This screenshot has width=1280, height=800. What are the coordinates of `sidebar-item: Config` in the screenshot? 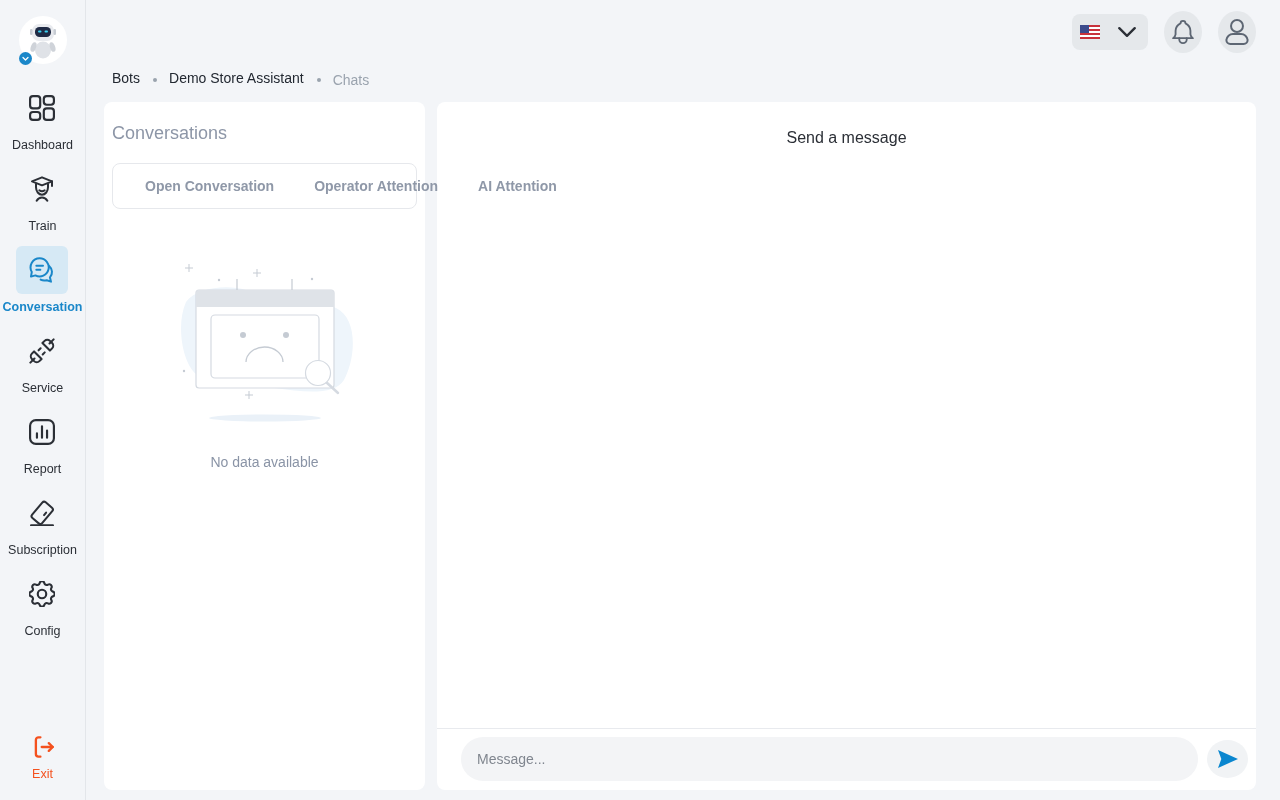 It's located at (42, 604).